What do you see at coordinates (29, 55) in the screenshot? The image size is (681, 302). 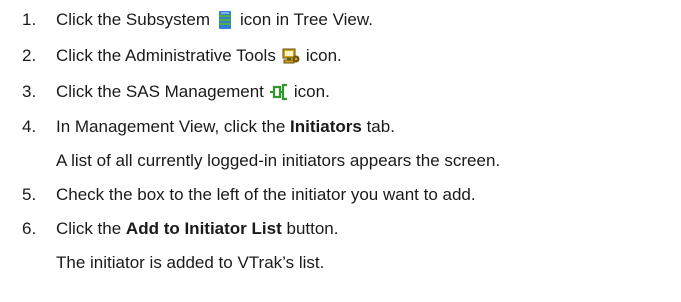 I see `step-number: 2.` at bounding box center [29, 55].